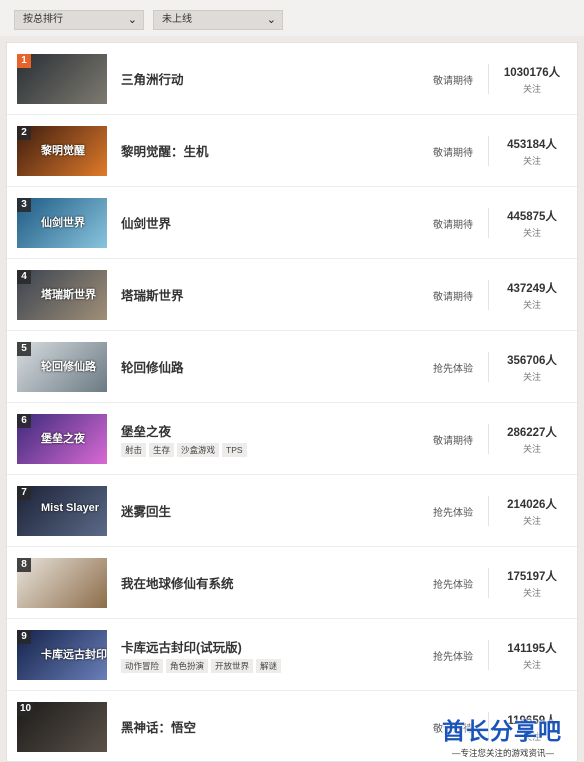 The height and width of the screenshot is (762, 584). What do you see at coordinates (532, 361) in the screenshot?
I see `follower-count: 356706人` at bounding box center [532, 361].